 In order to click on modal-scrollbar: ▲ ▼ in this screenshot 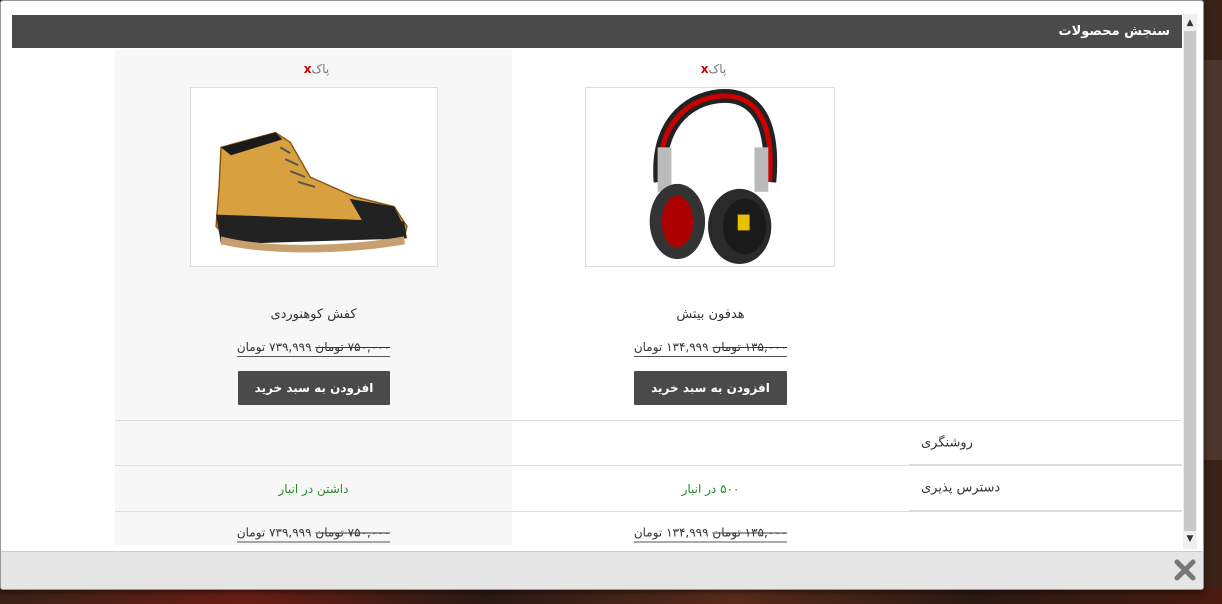, I will do `click(1190, 281)`.